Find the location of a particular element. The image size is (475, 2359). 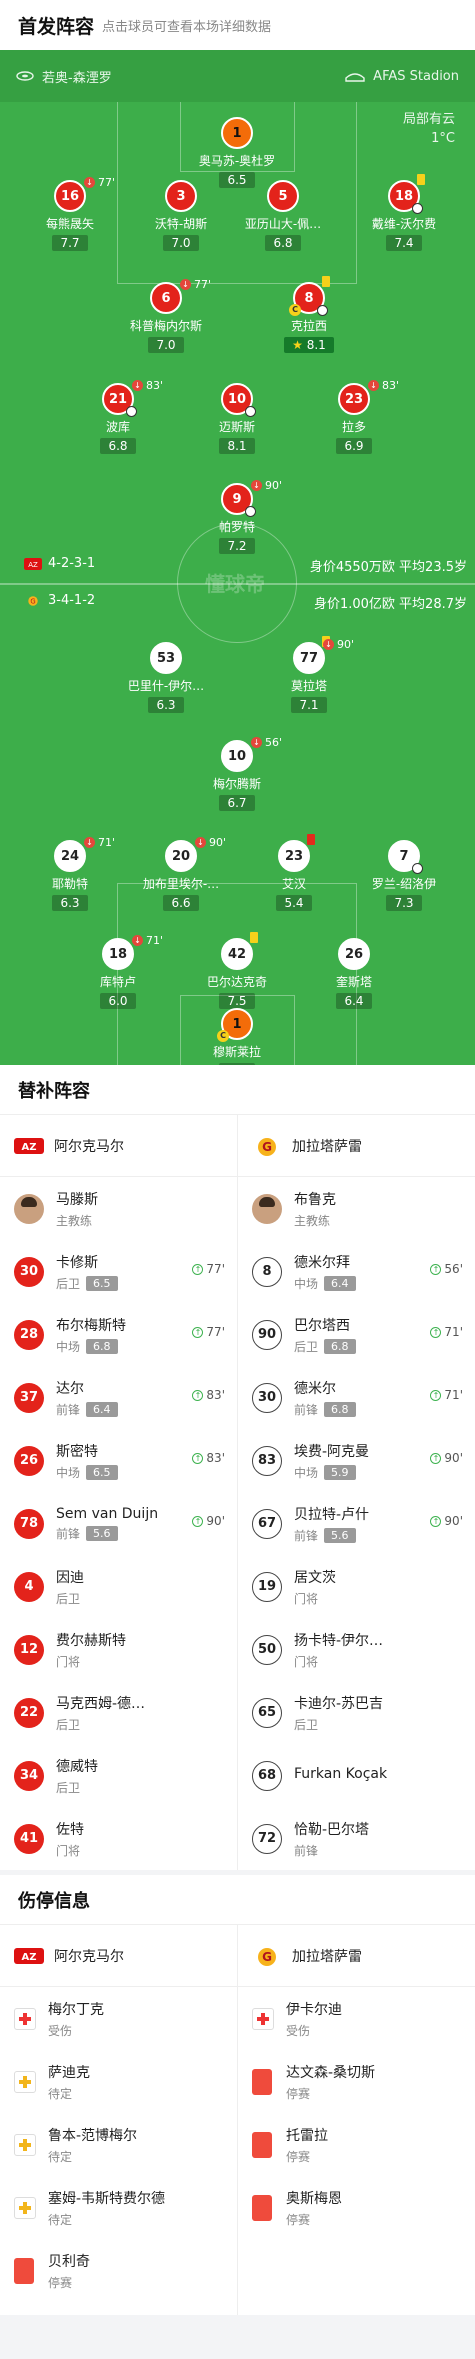

rating-value: 7.4 is located at coordinates (404, 243).